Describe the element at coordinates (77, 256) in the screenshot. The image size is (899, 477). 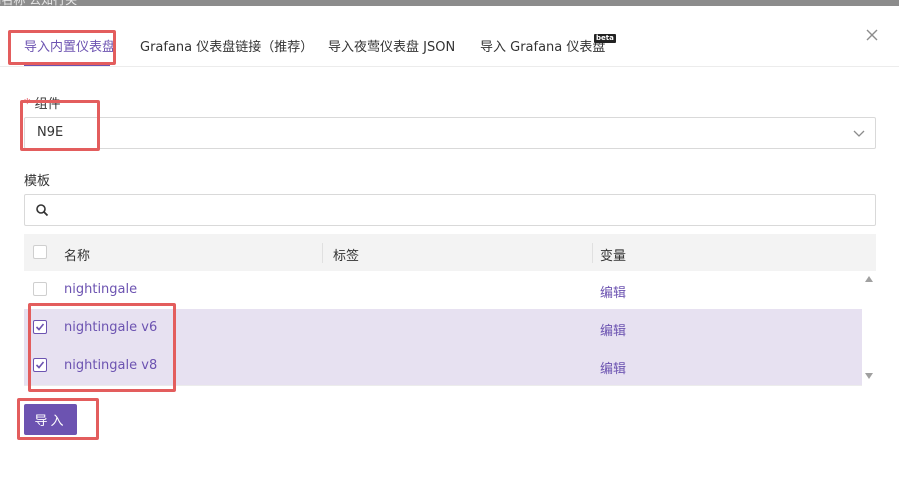
I see `column-name-header: 名称` at that location.